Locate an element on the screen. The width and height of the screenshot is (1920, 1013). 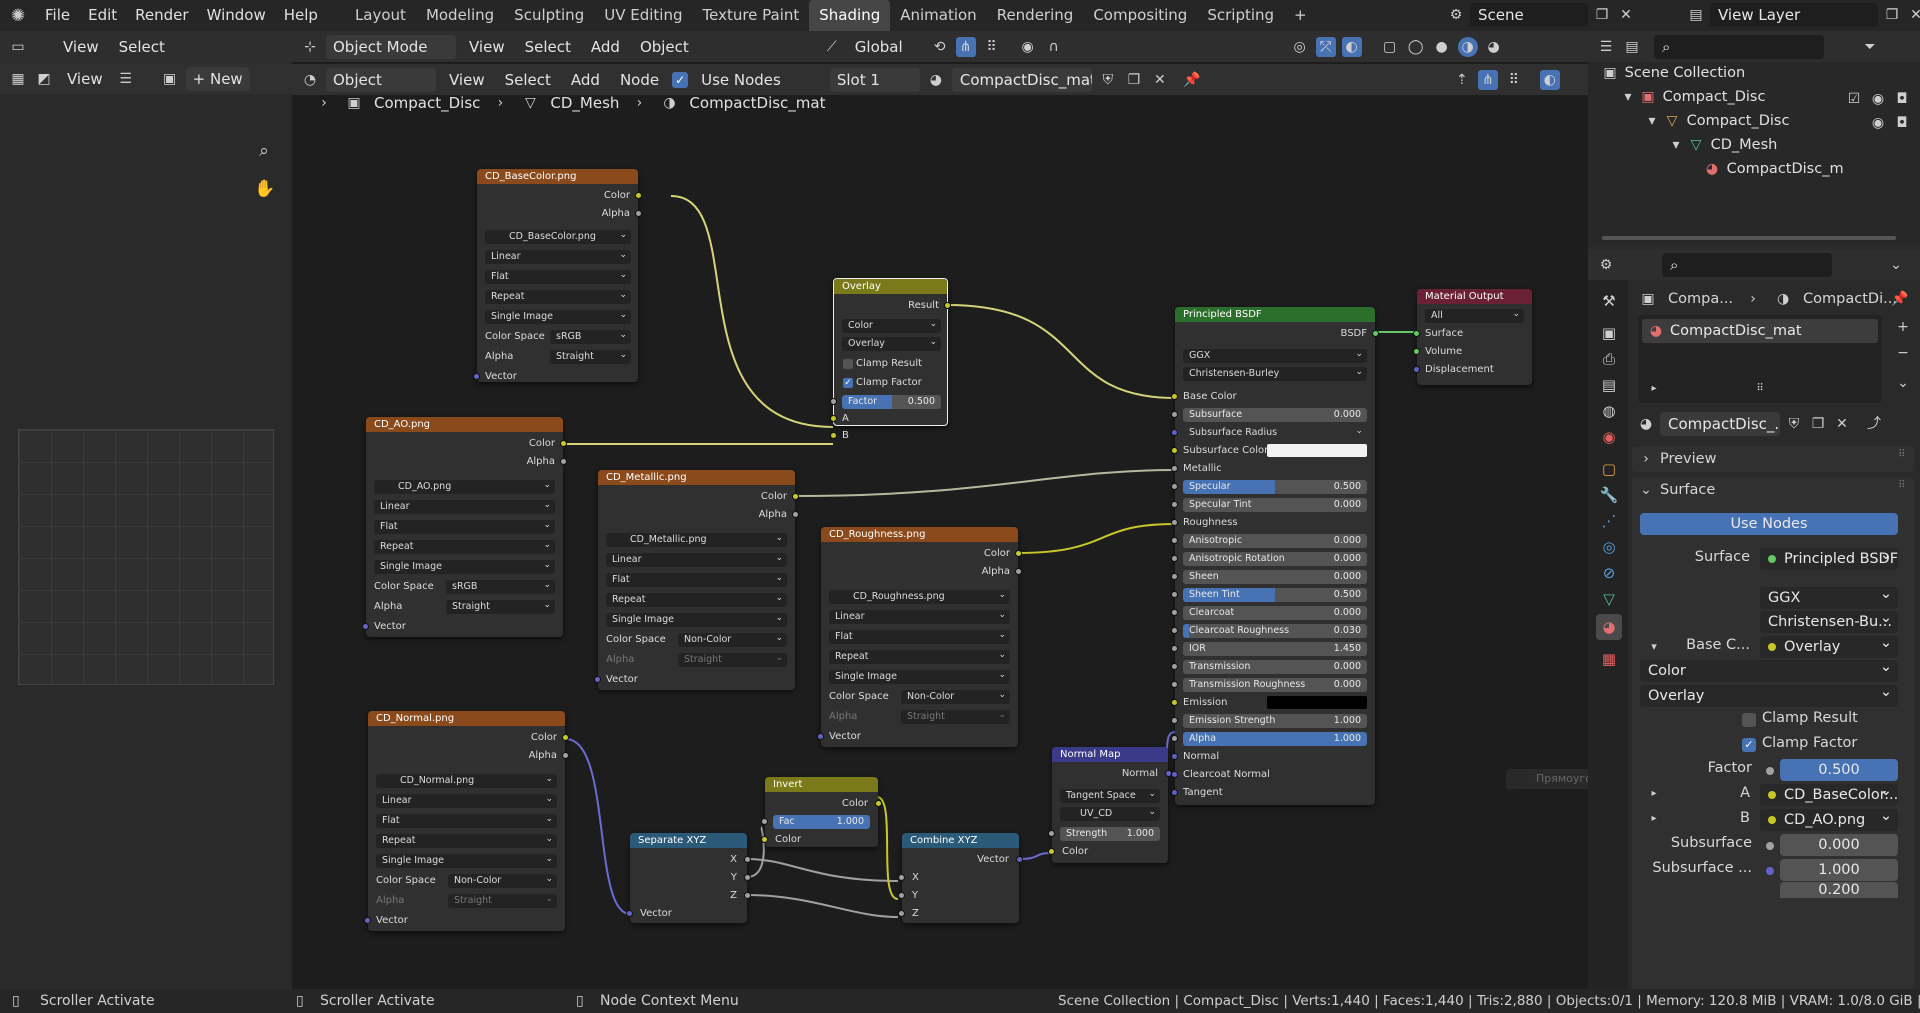
node-overlay-icon: ◐ is located at coordinates (1549, 79).